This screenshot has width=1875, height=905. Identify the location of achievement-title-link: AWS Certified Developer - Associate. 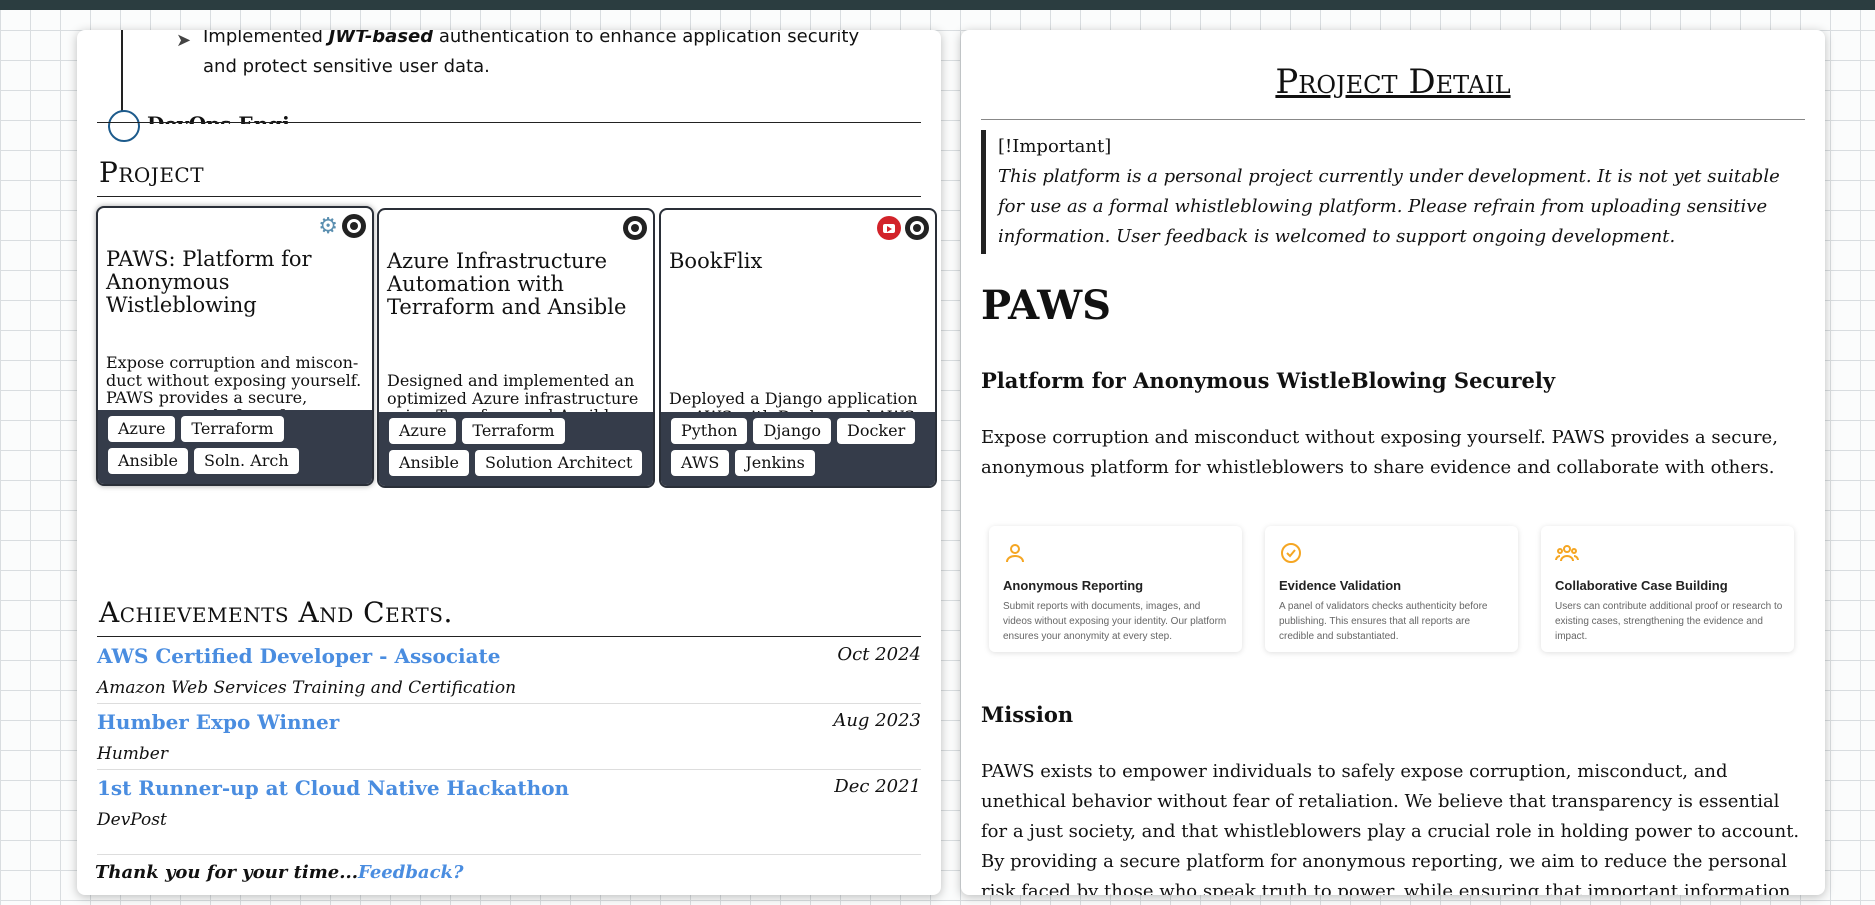
(299, 656).